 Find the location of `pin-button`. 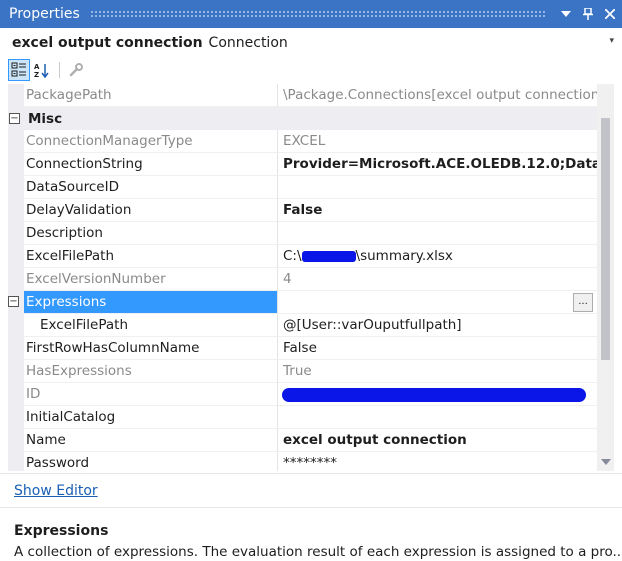

pin-button is located at coordinates (588, 14).